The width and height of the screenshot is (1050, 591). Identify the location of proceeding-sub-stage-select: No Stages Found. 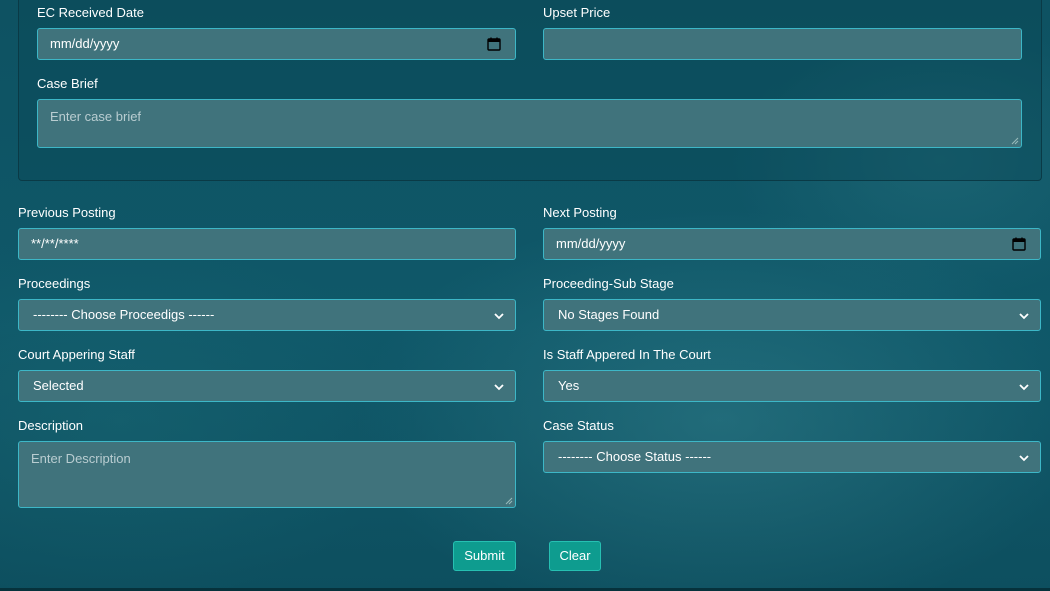
(792, 315).